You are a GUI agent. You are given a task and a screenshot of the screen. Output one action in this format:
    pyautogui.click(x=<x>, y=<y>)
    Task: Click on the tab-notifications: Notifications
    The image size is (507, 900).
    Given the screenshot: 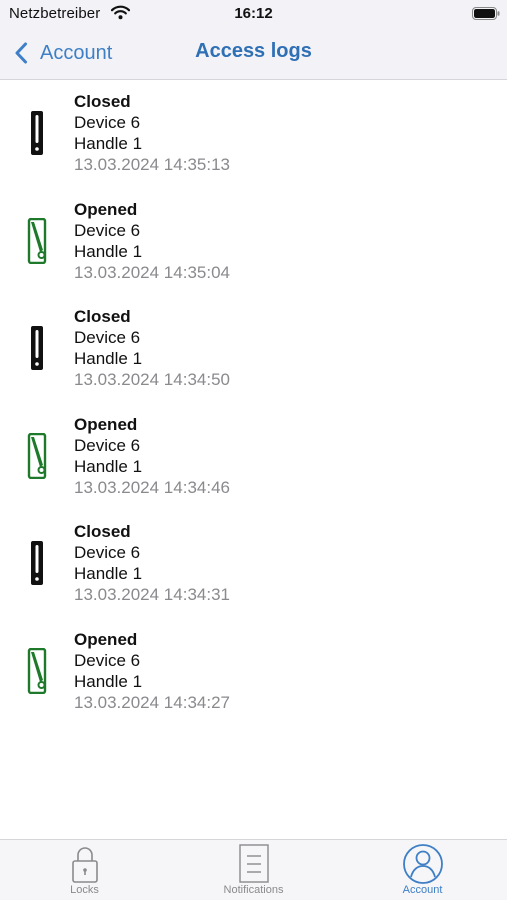 What is the action you would take?
    pyautogui.click(x=253, y=870)
    